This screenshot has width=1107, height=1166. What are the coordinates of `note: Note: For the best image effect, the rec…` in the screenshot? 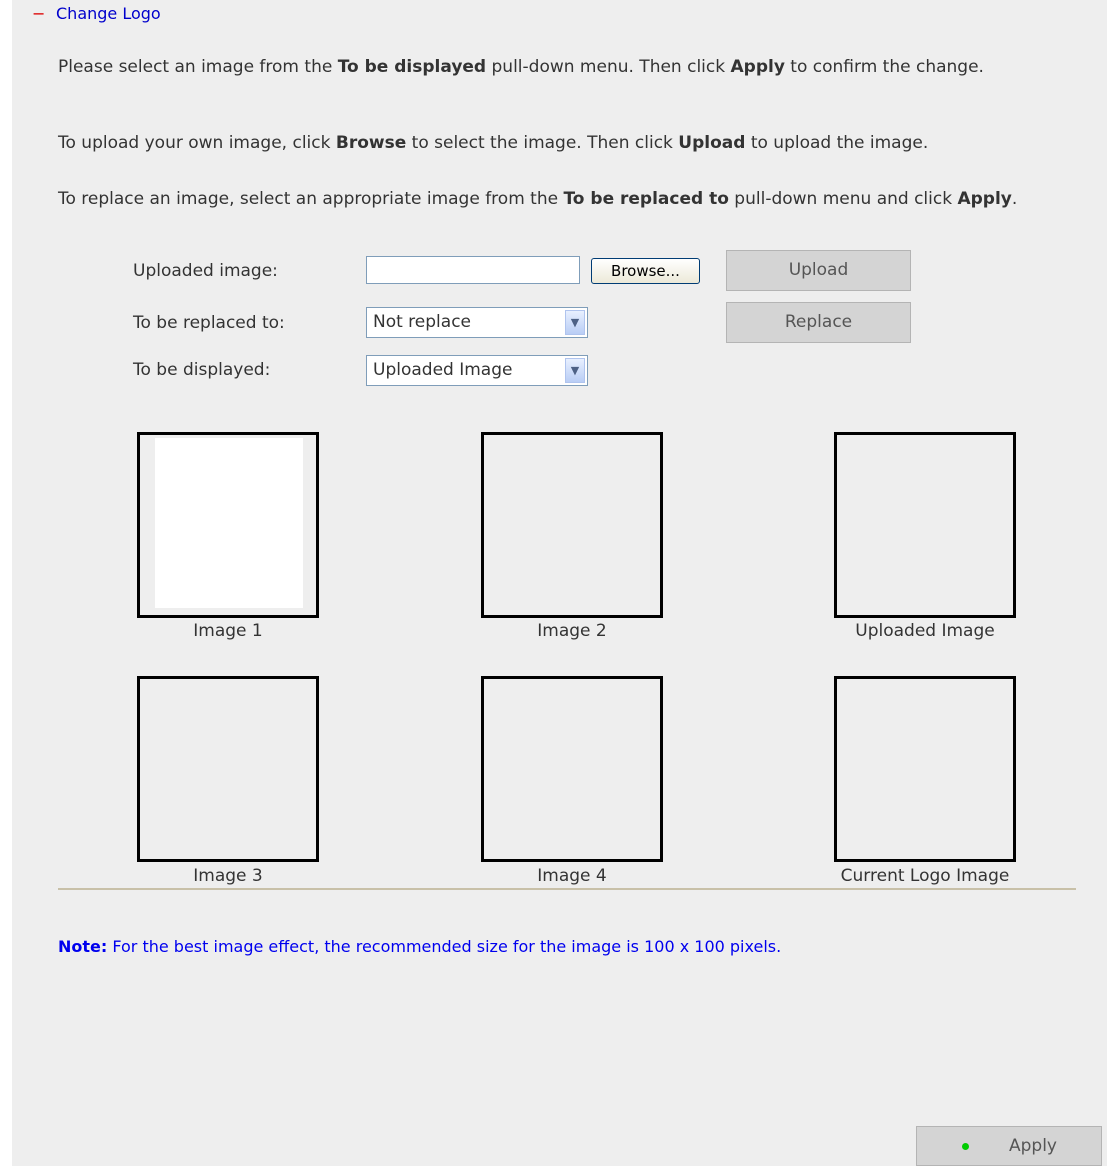 It's located at (419, 946).